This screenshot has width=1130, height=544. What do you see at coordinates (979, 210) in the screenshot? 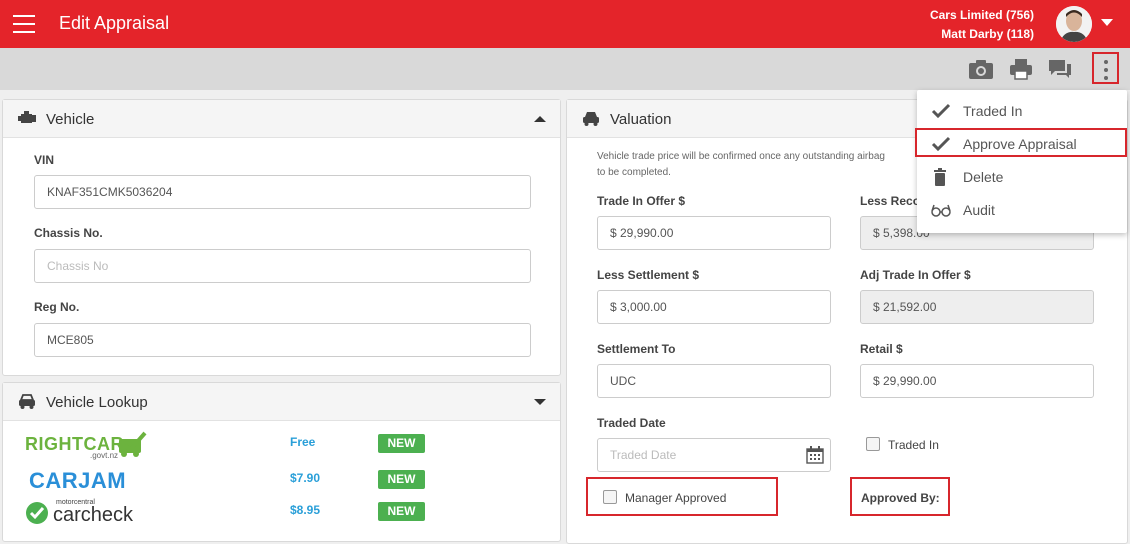
I see `menu-item-label: Audit` at bounding box center [979, 210].